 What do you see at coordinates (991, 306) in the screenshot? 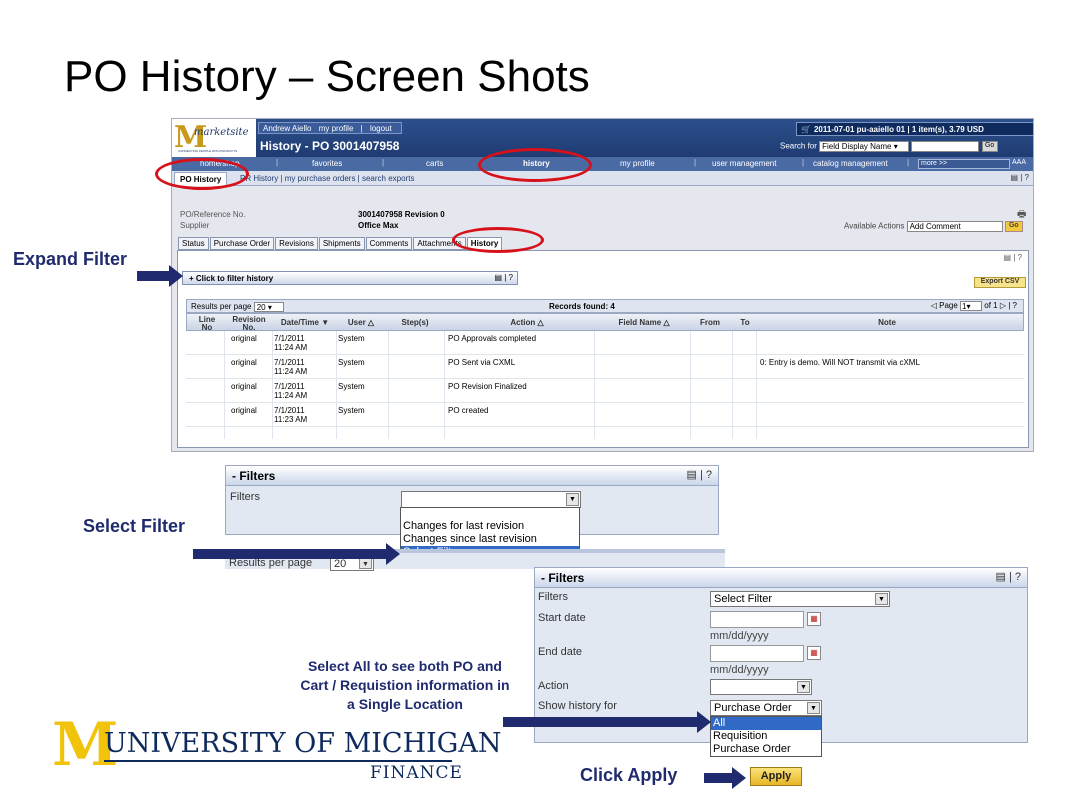
I see `page-of: of 1` at bounding box center [991, 306].